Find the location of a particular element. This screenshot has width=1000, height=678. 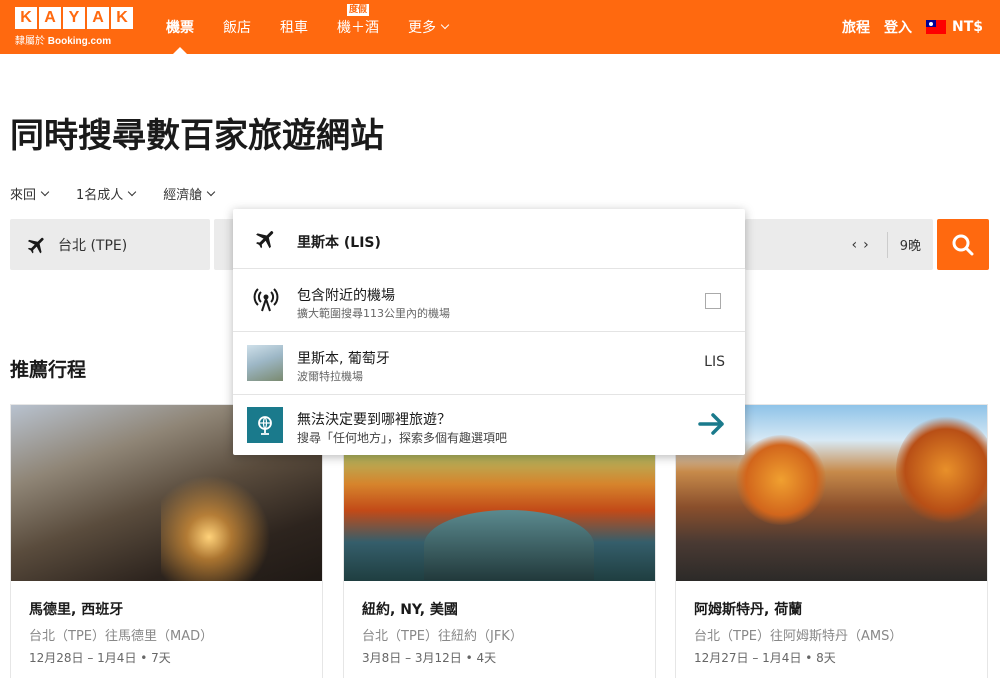

logo-letters: K A Y A K is located at coordinates (75, 18).